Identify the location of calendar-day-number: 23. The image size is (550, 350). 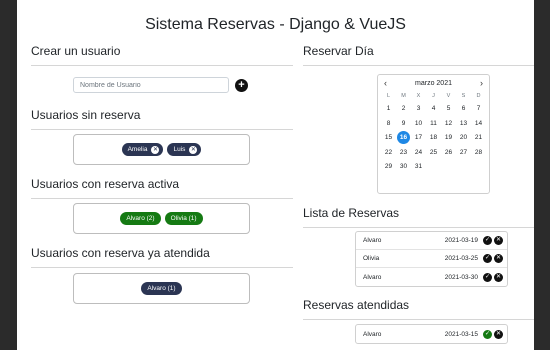
(403, 152).